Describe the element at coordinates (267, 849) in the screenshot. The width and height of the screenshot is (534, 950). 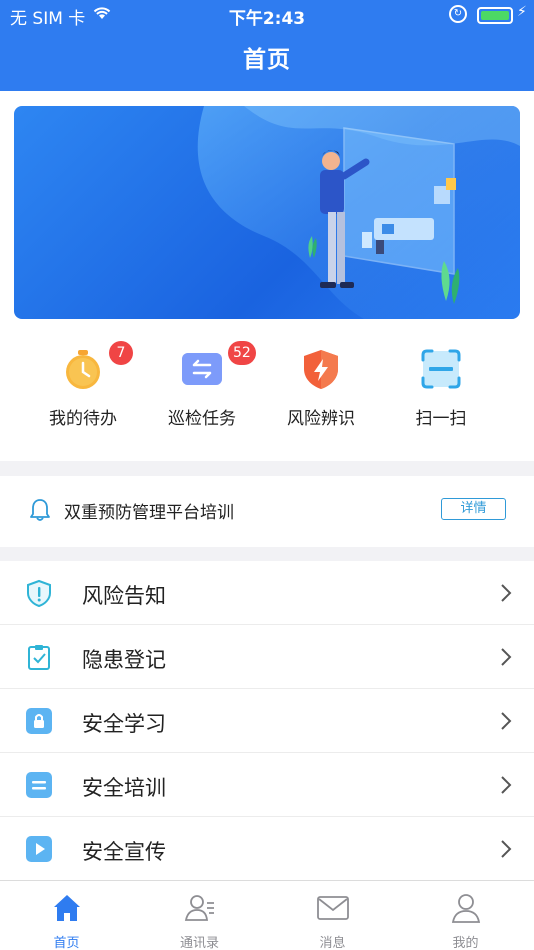
I see `menu-item-safety-publicity: 安全宣传` at that location.